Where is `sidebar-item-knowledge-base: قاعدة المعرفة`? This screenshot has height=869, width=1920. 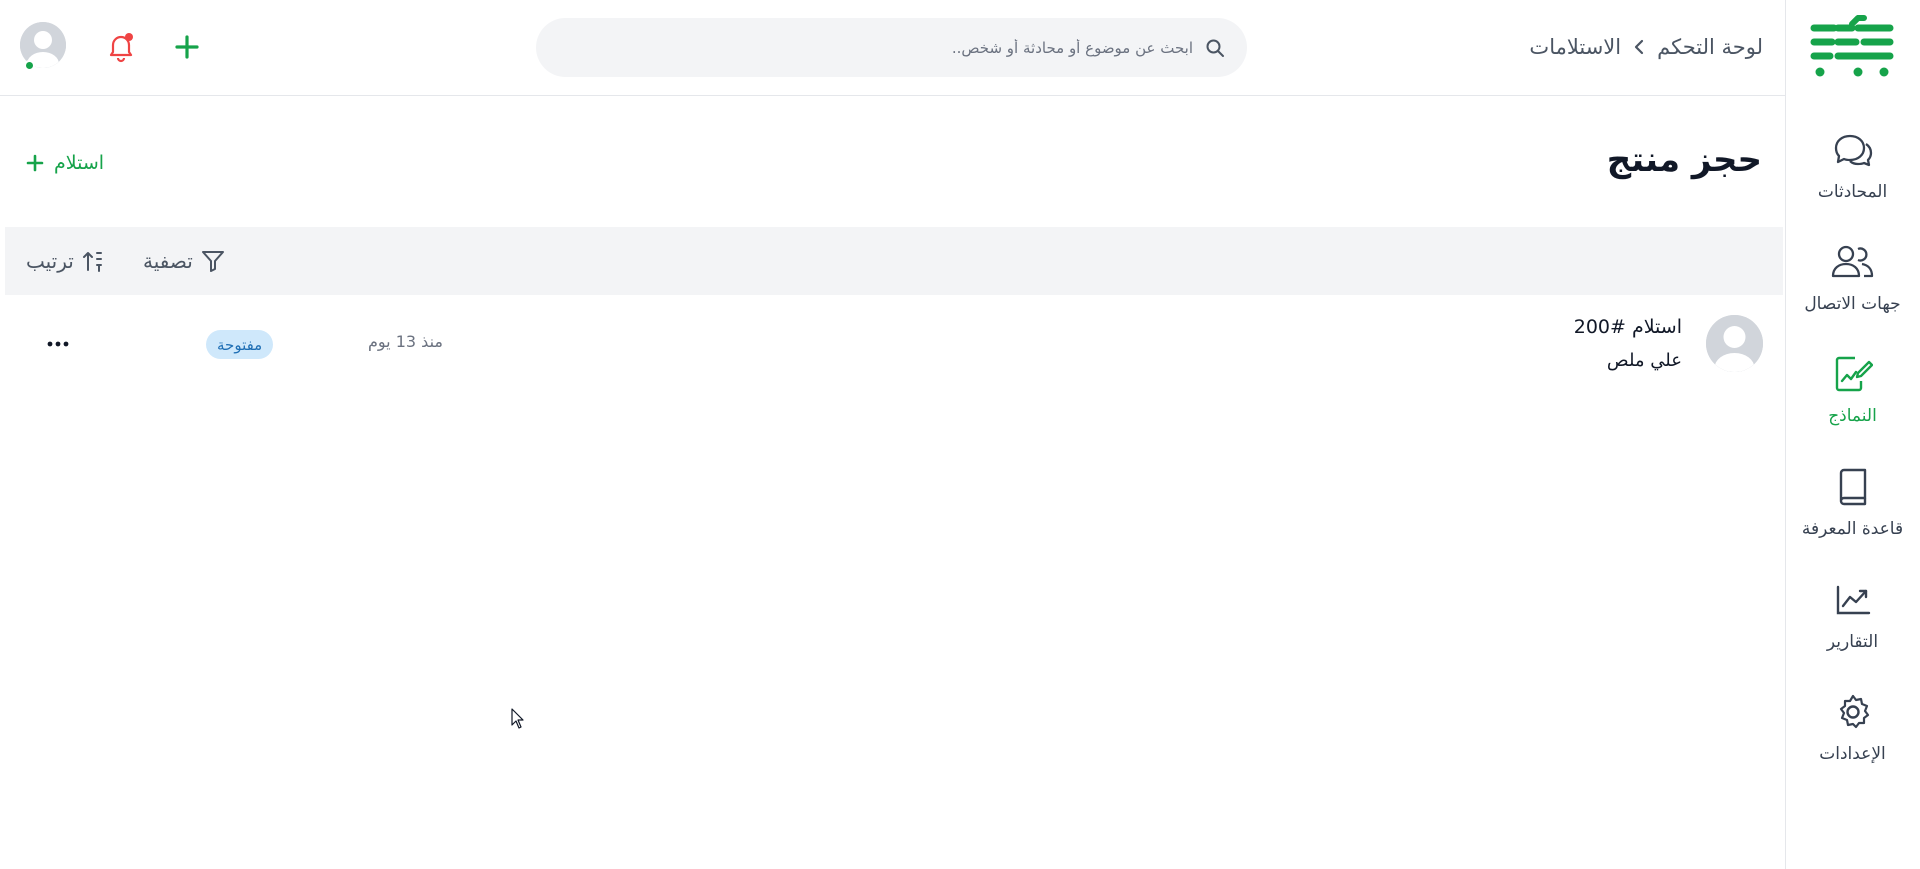 sidebar-item-knowledge-base: قاعدة المعرفة is located at coordinates (1852, 515).